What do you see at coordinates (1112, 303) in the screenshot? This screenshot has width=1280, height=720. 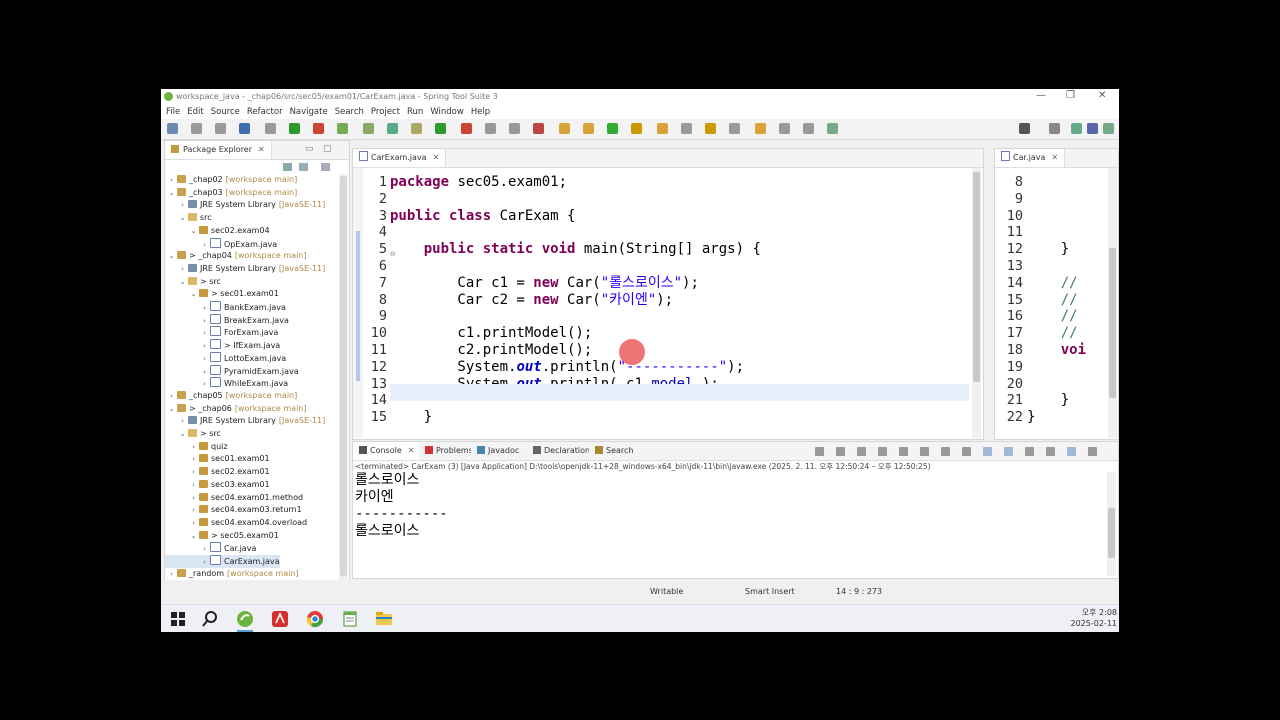 I see `car-scrollbar` at bounding box center [1112, 303].